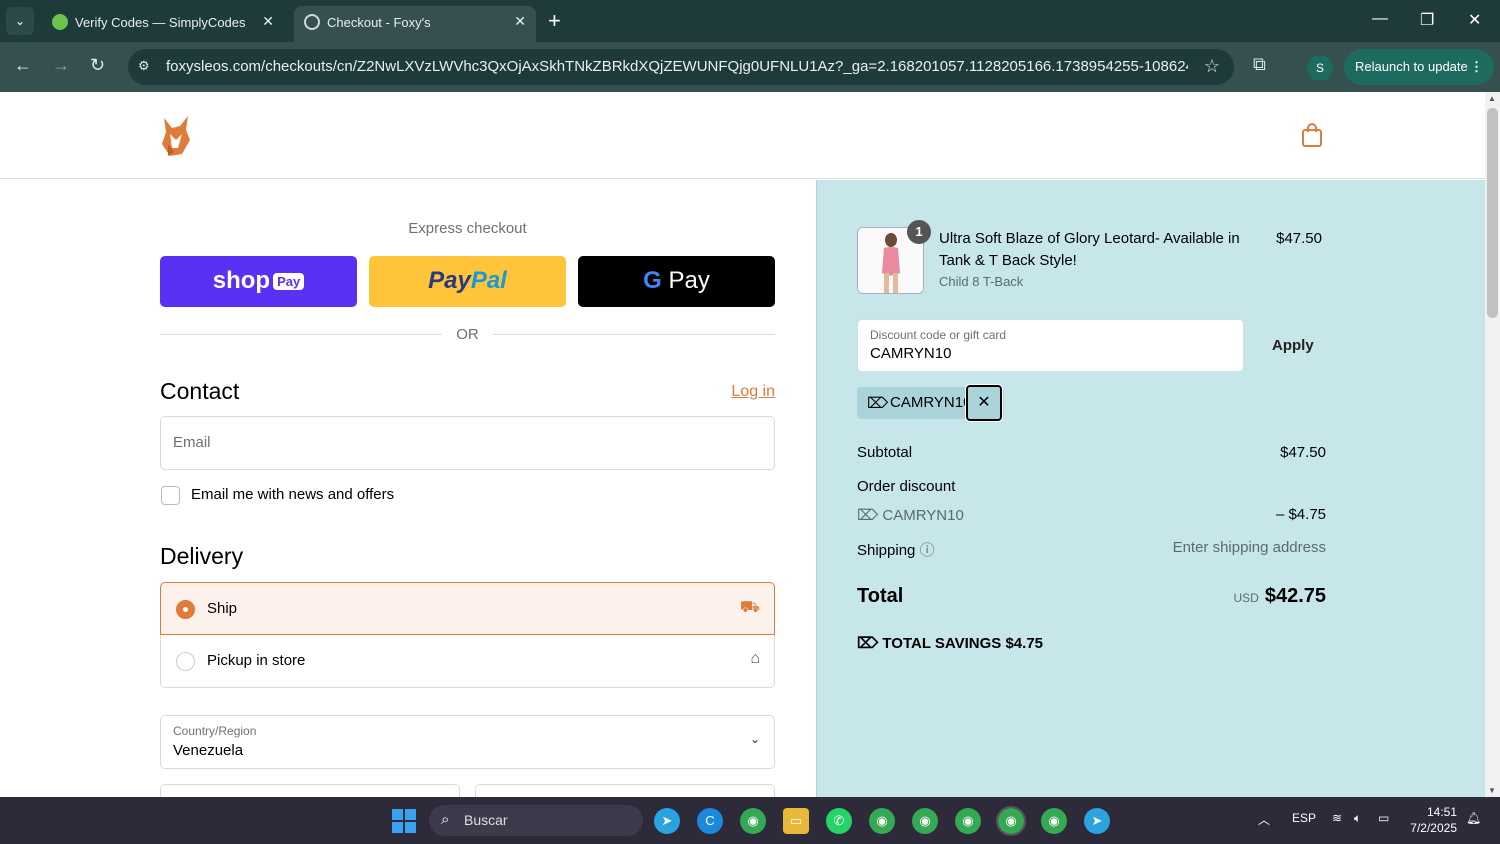  What do you see at coordinates (1337, 818) in the screenshot?
I see `wifi-icon: ≋` at bounding box center [1337, 818].